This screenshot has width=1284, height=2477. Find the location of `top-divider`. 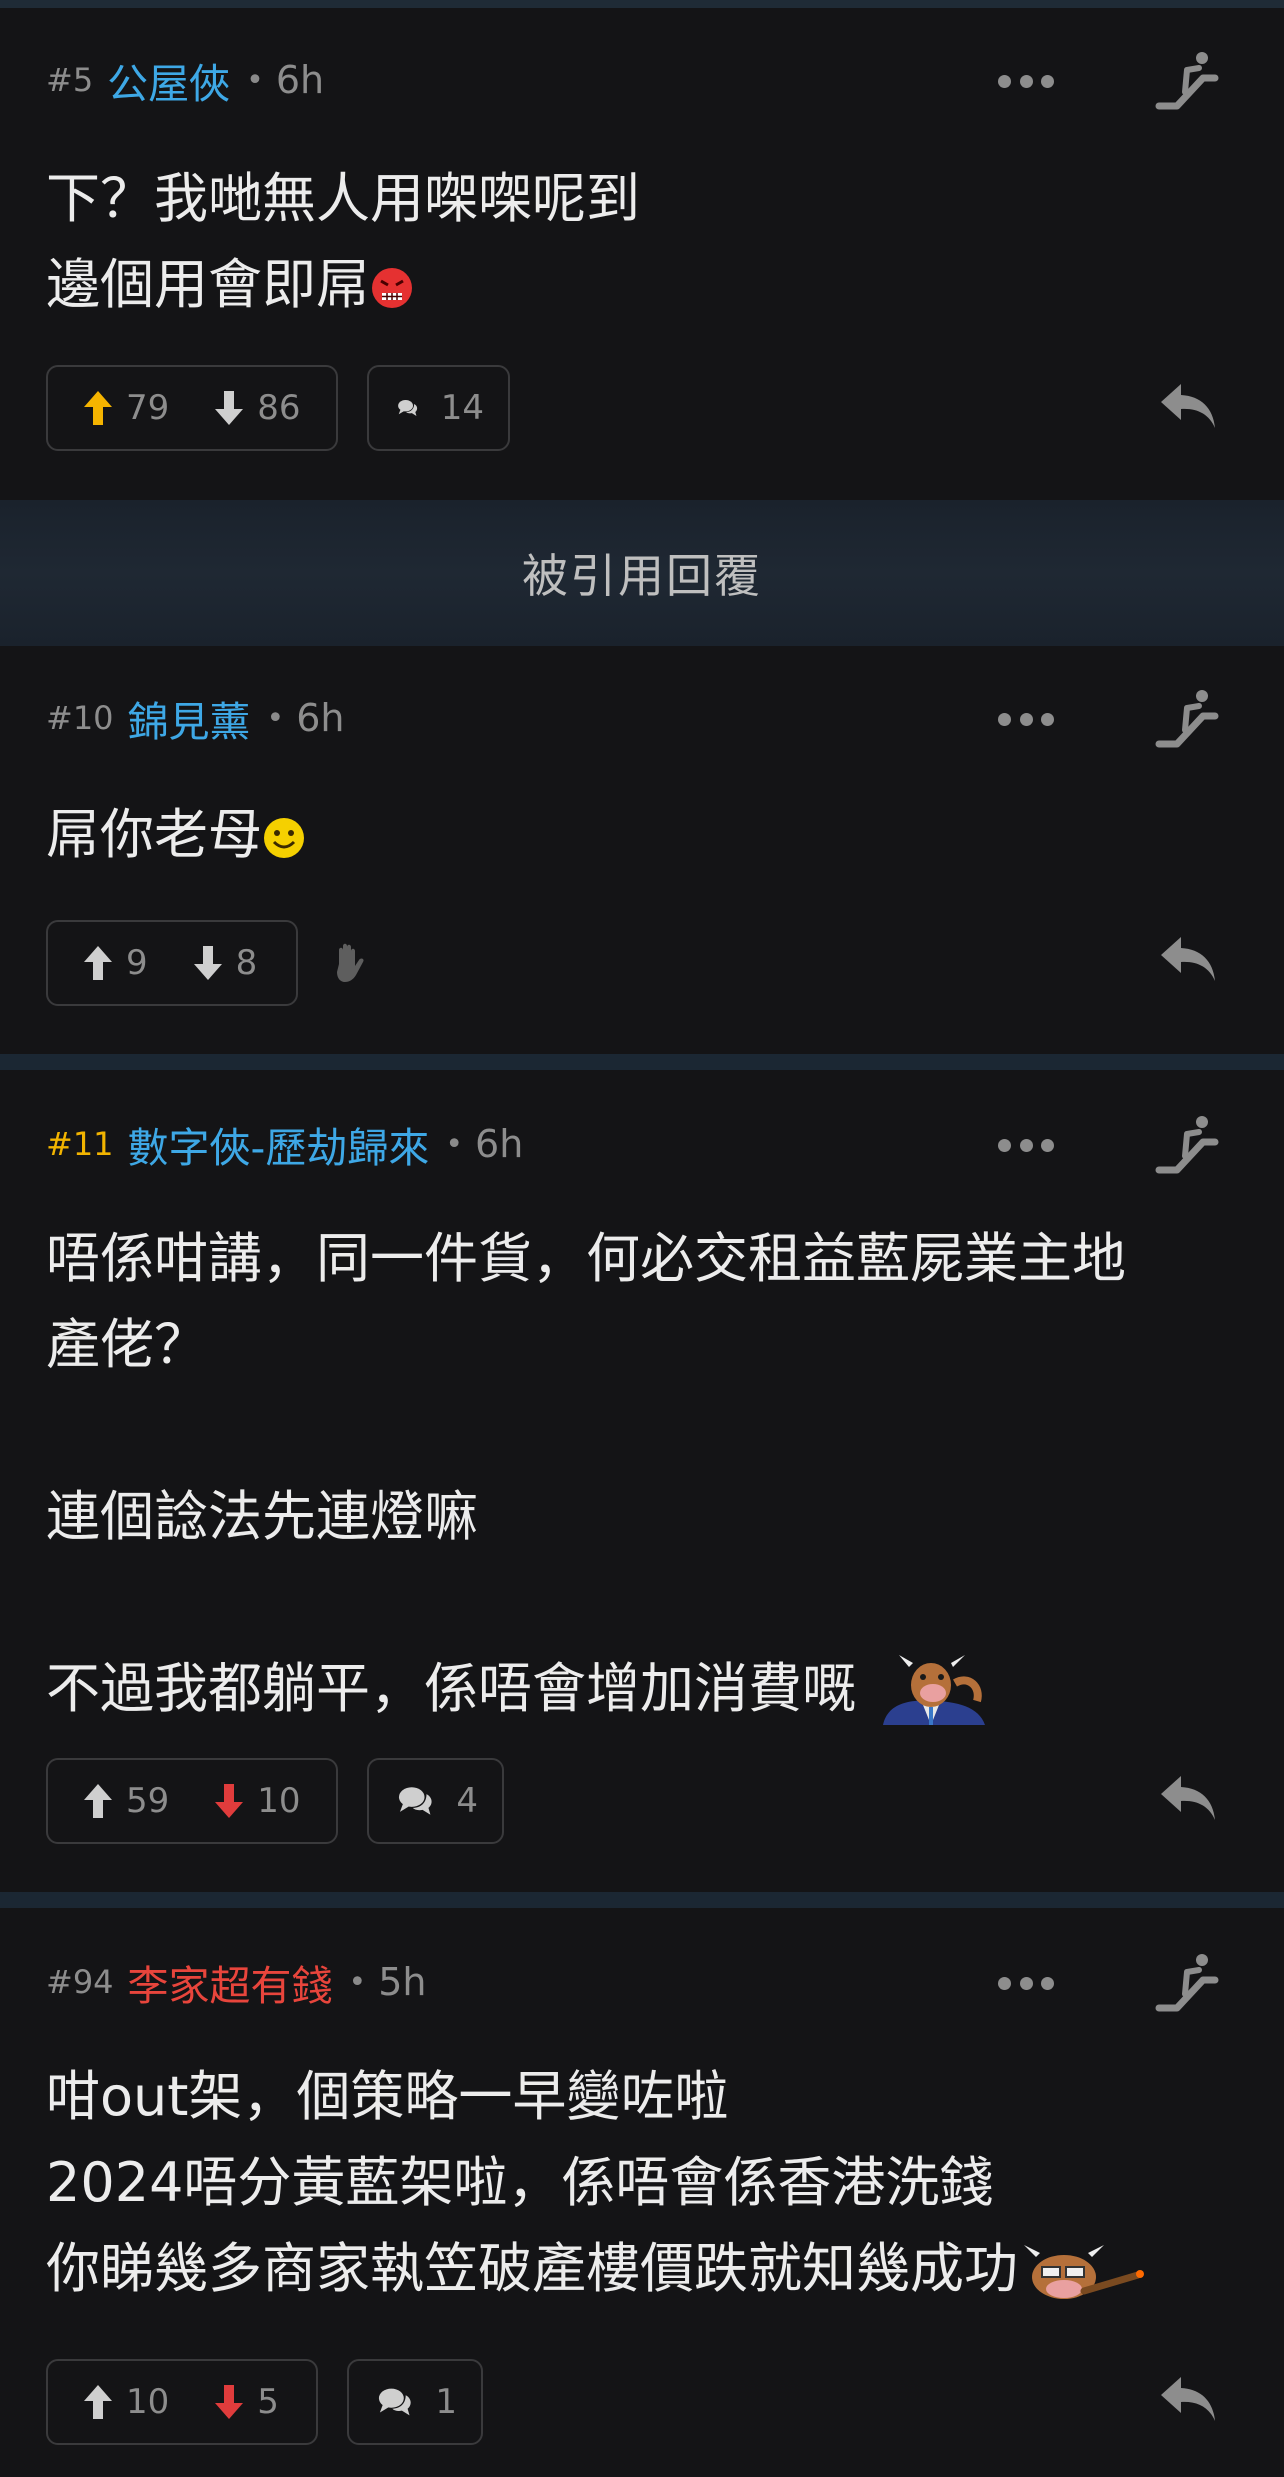

top-divider is located at coordinates (642, 4).